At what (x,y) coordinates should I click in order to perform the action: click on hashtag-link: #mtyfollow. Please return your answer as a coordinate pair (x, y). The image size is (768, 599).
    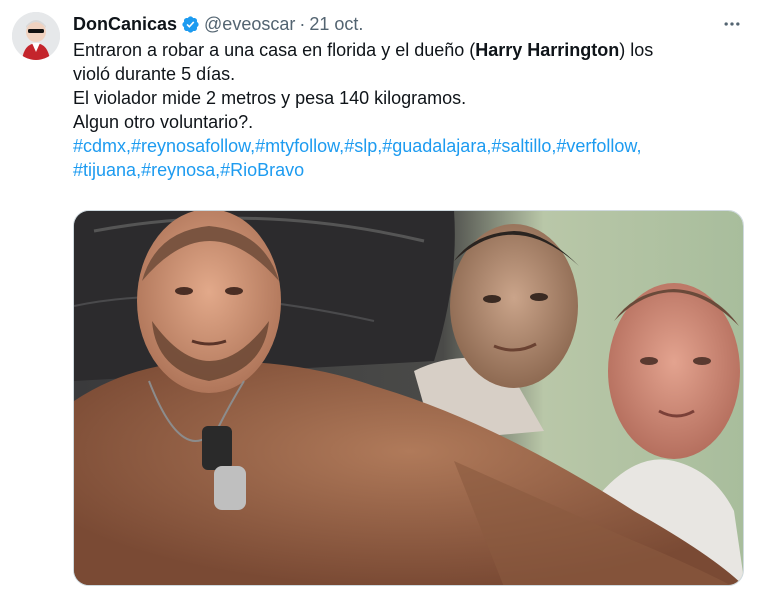
    Looking at the image, I should click on (297, 146).